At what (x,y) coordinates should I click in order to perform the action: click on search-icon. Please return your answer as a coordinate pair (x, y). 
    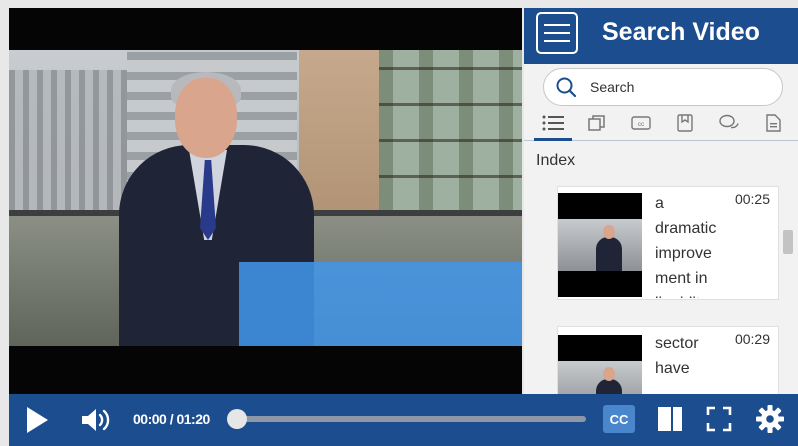
    Looking at the image, I should click on (566, 87).